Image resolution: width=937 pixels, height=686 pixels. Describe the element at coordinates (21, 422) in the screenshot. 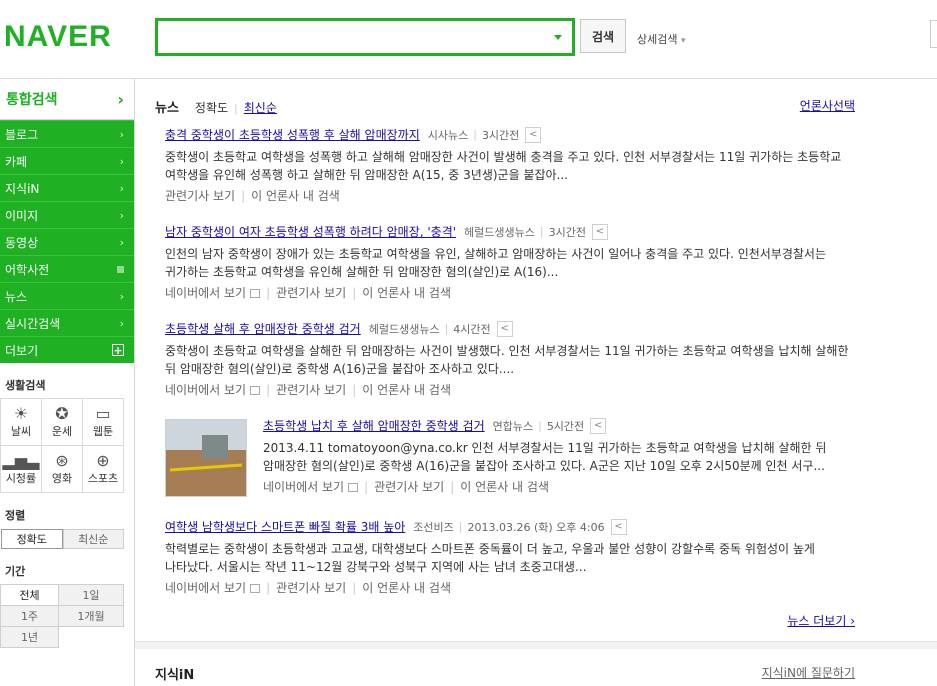

I see `life-weather: ☀ 날씨` at that location.